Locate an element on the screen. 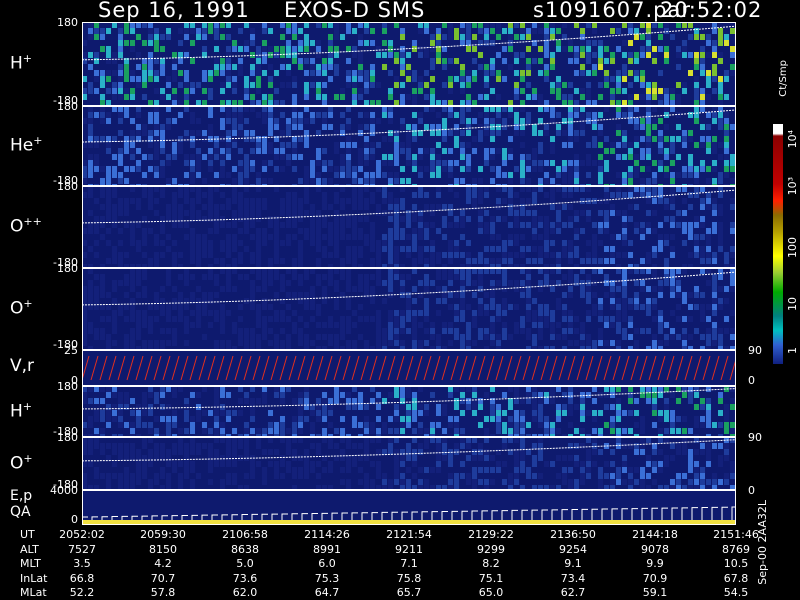 This screenshot has height=600, width=800. colorbar is located at coordinates (778, 244).